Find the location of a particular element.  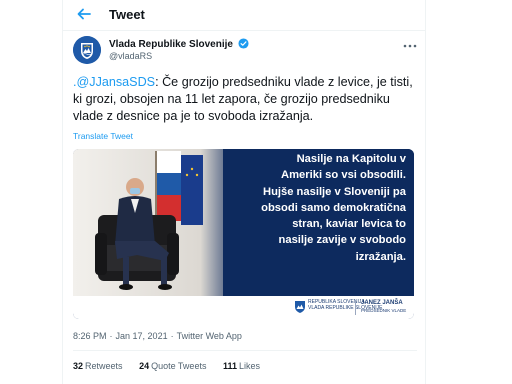

quote-line: Nasilje na Kapitolu v is located at coordinates (351, 159).